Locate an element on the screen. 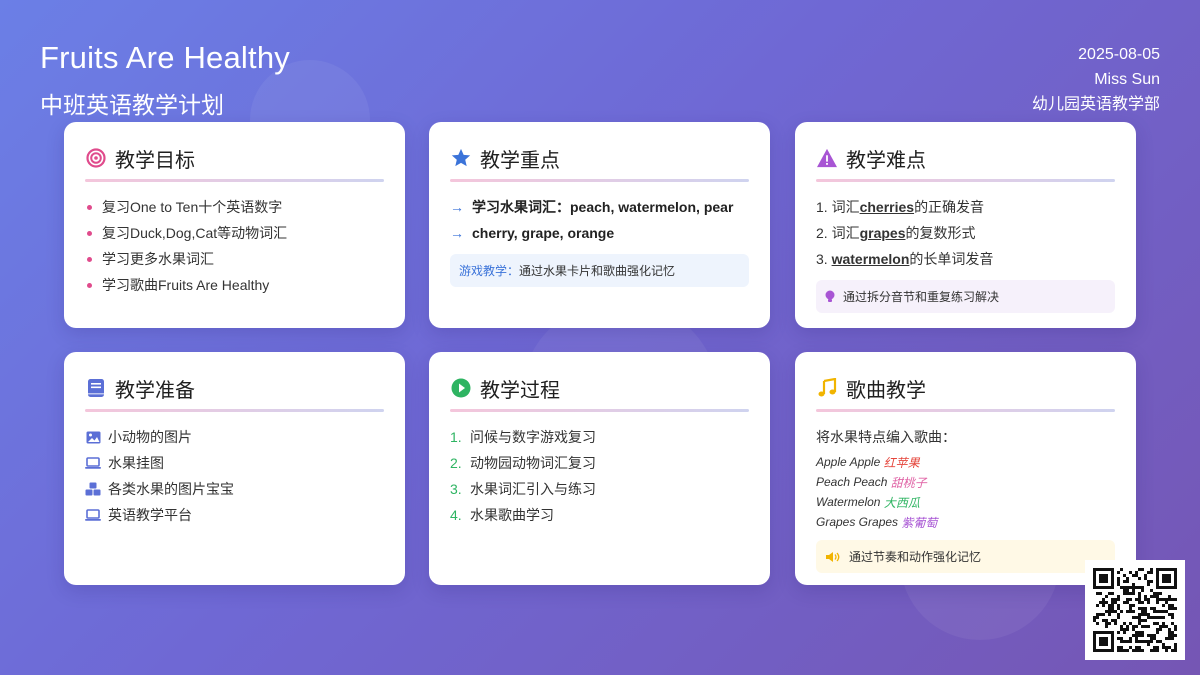  preparation-card: 教学准备 小动物的图片 水果挂图 各类水果的图片宝宝 英语教学平台 is located at coordinates (234, 468).